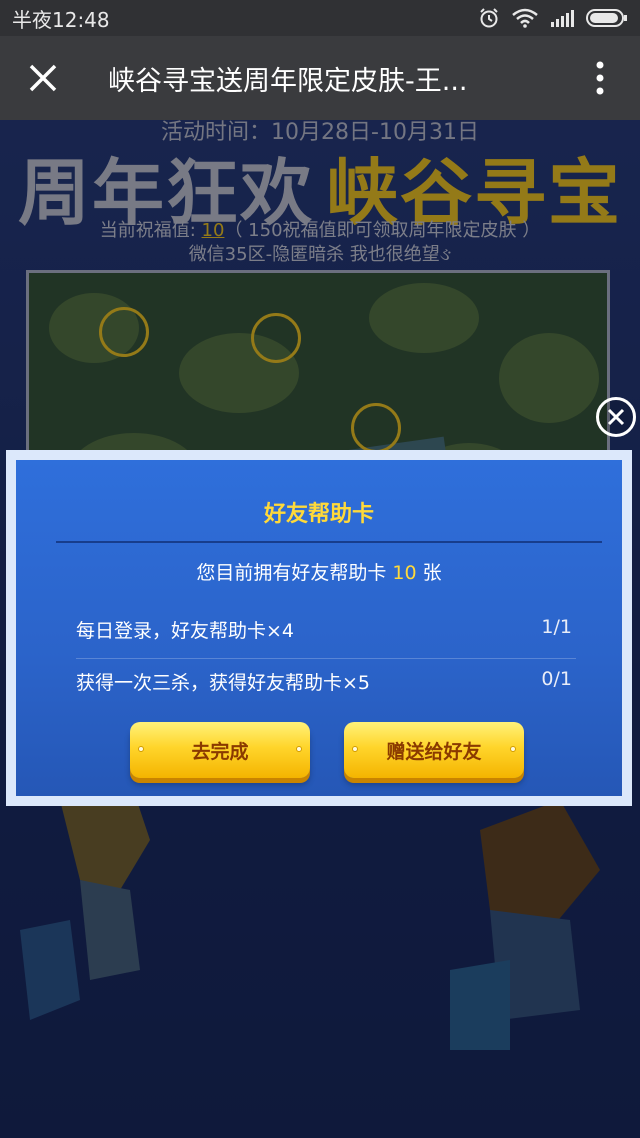 Image resolution: width=640 pixels, height=1138 pixels. What do you see at coordinates (326, 658) in the screenshot?
I see `row-divider` at bounding box center [326, 658].